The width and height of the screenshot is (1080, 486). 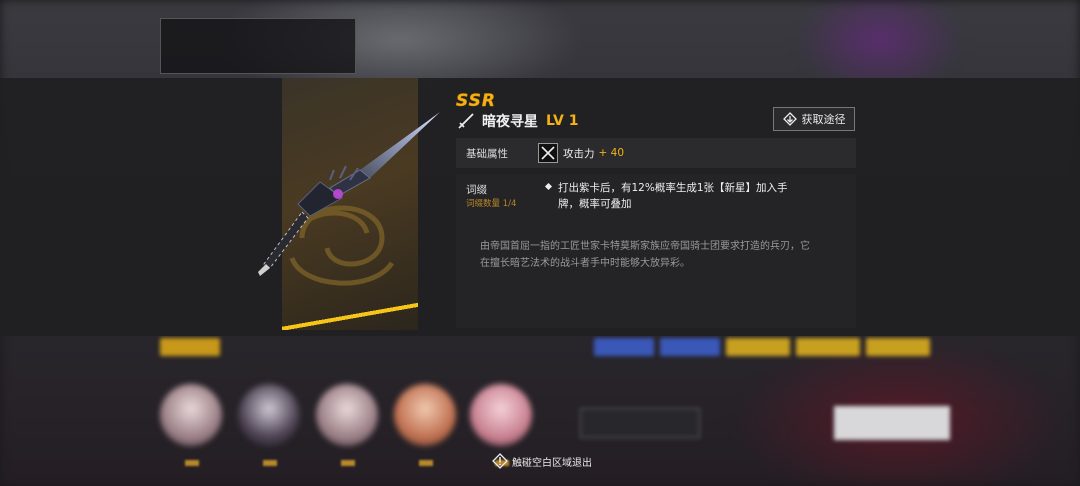 What do you see at coordinates (552, 463) in the screenshot?
I see `exit-hint-text: 触碰空白区域退出` at bounding box center [552, 463].